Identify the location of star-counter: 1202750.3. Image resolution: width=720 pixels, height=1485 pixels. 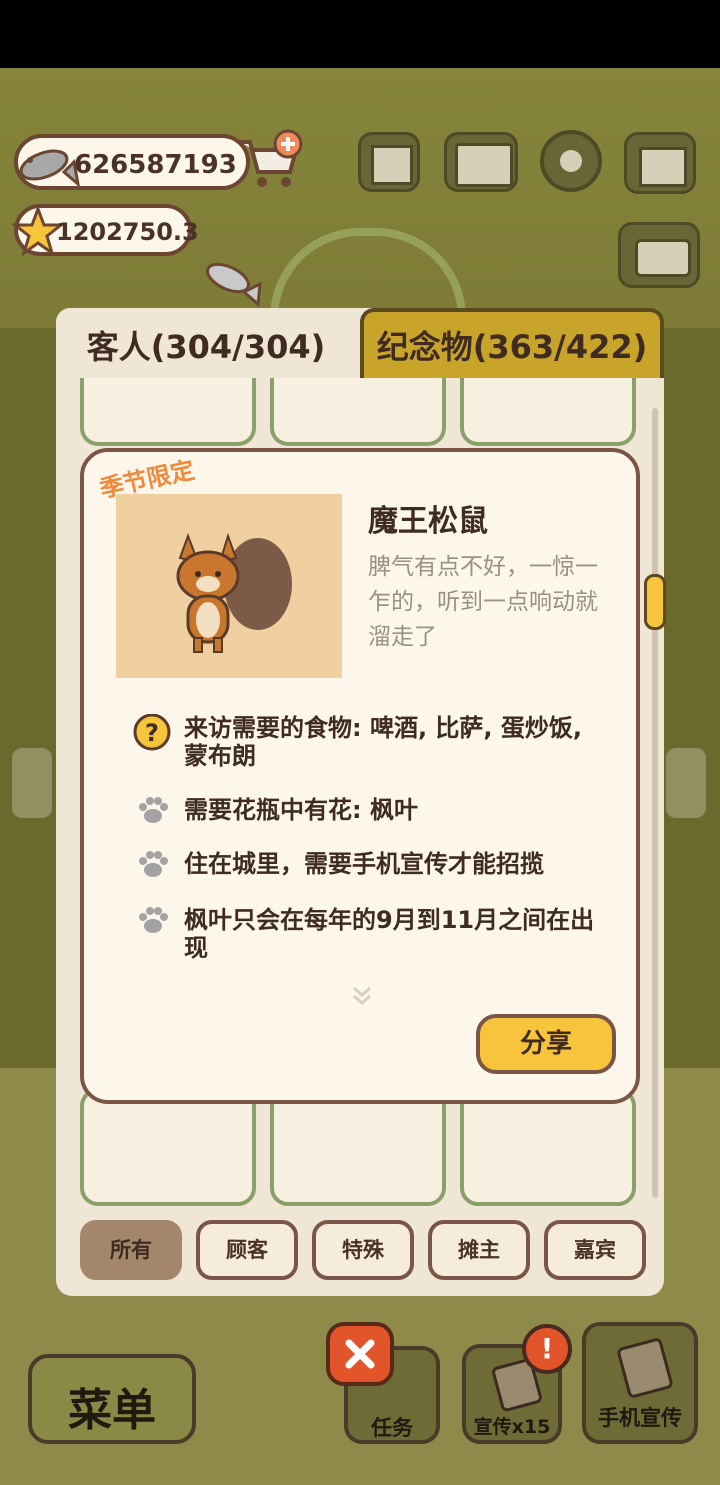
(105, 230).